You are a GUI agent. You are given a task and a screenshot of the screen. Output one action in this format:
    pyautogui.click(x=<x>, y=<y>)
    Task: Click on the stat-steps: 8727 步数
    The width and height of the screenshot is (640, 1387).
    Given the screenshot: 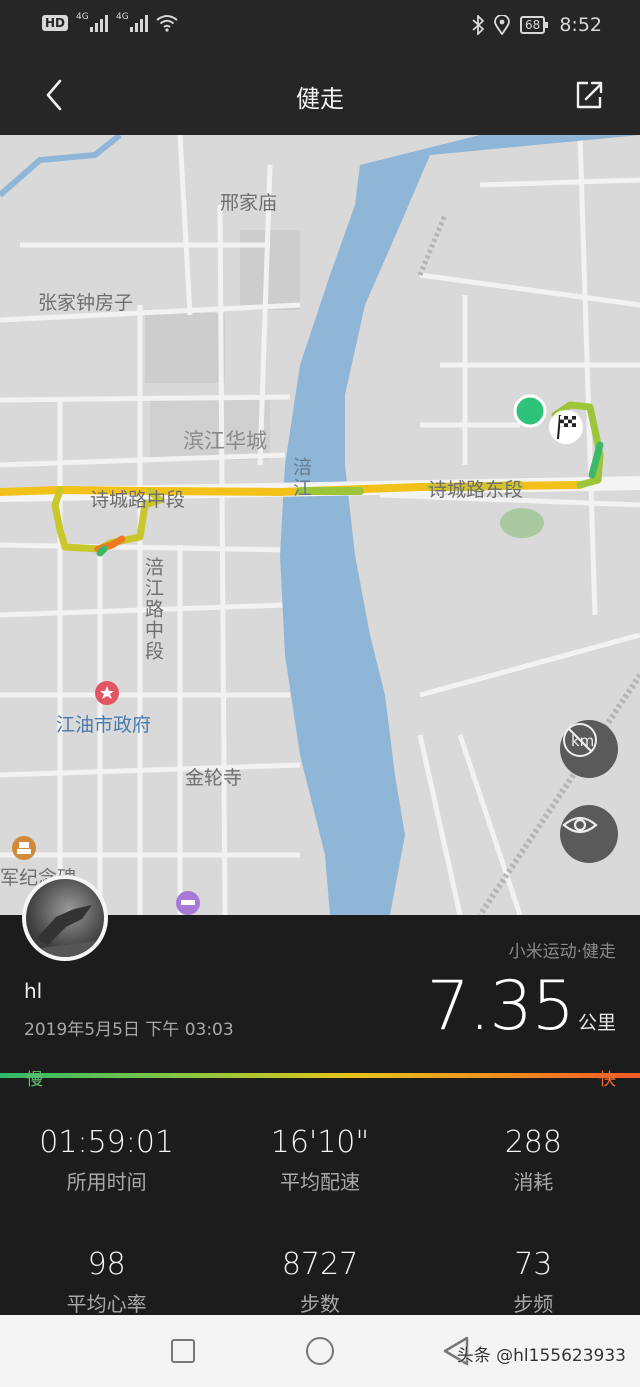 What is the action you would take?
    pyautogui.click(x=319, y=1282)
    